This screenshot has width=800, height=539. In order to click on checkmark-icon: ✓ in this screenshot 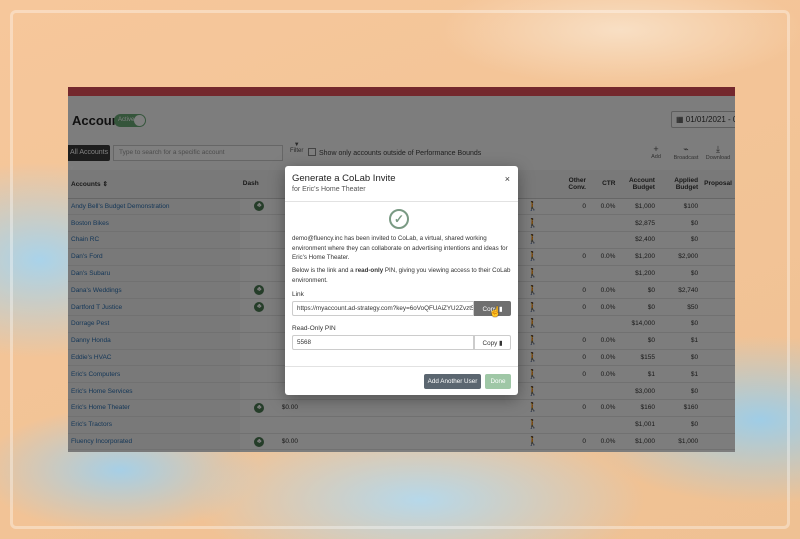, I will do `click(399, 219)`.